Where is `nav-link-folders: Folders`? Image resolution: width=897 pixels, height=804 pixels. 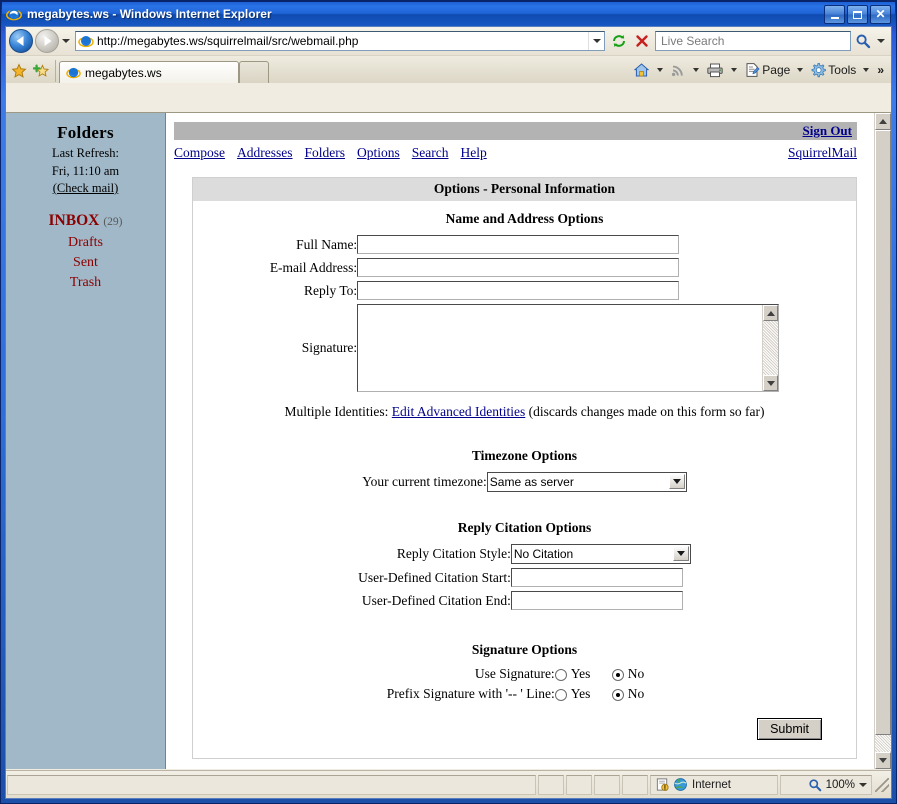
nav-link-folders: Folders is located at coordinates (325, 153).